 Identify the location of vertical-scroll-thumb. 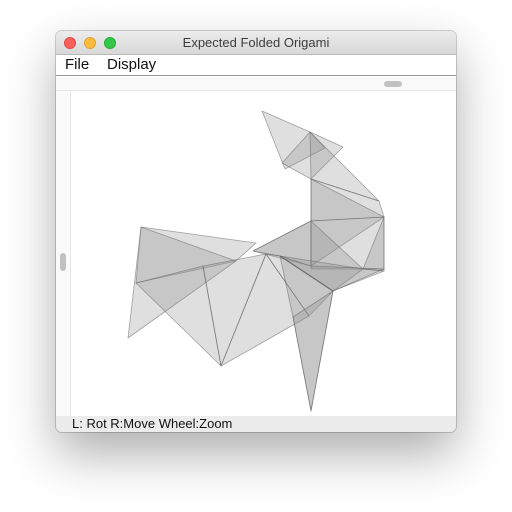
(63, 262).